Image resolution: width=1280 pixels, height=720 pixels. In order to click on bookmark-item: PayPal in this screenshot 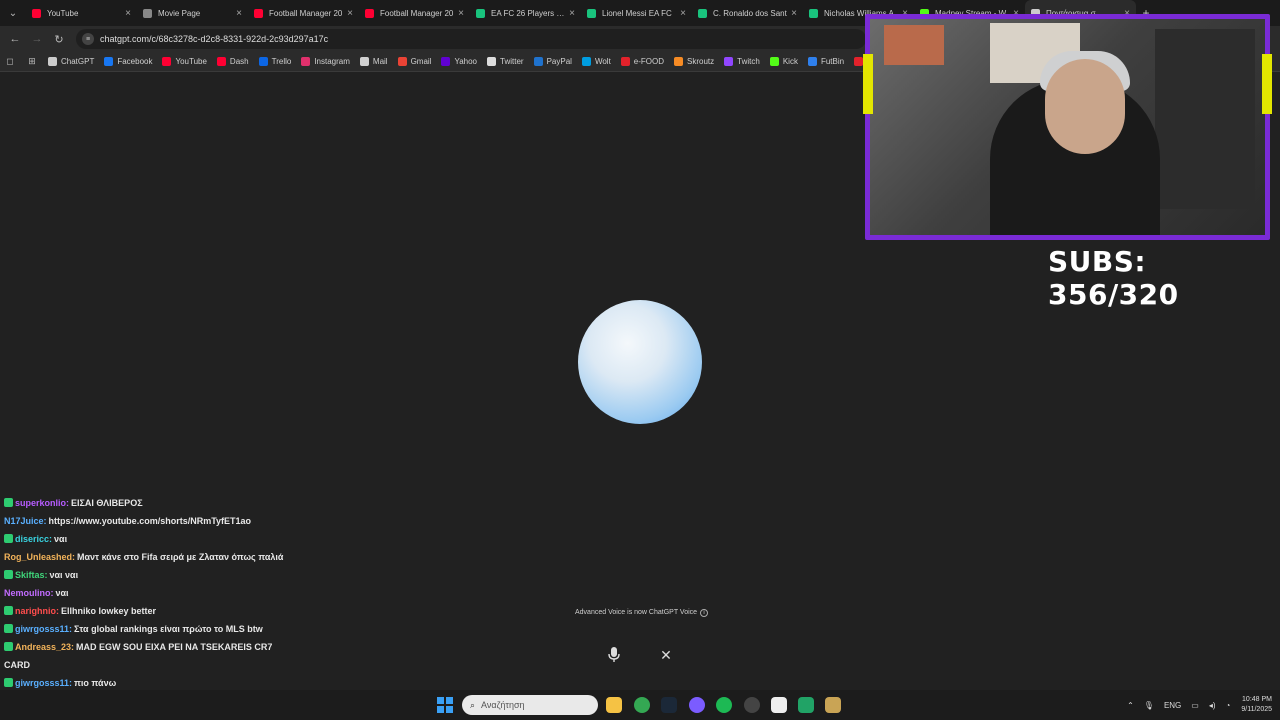, I will do `click(552, 61)`.